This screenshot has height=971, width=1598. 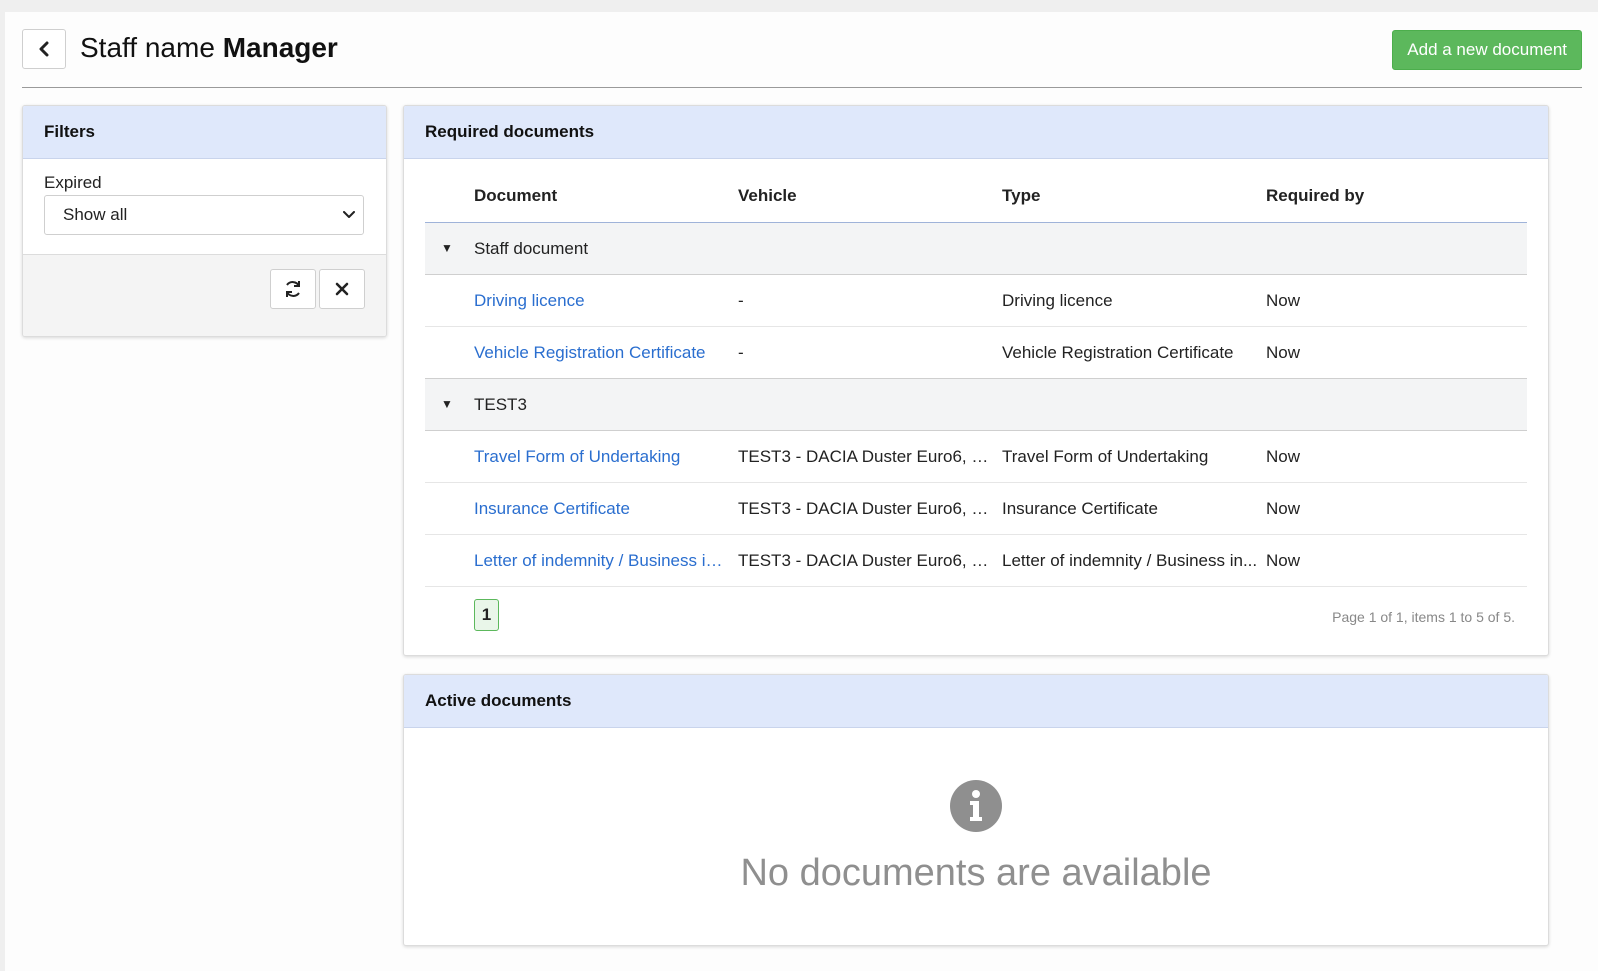 I want to click on add-document-button: Add a new document, so click(x=1487, y=50).